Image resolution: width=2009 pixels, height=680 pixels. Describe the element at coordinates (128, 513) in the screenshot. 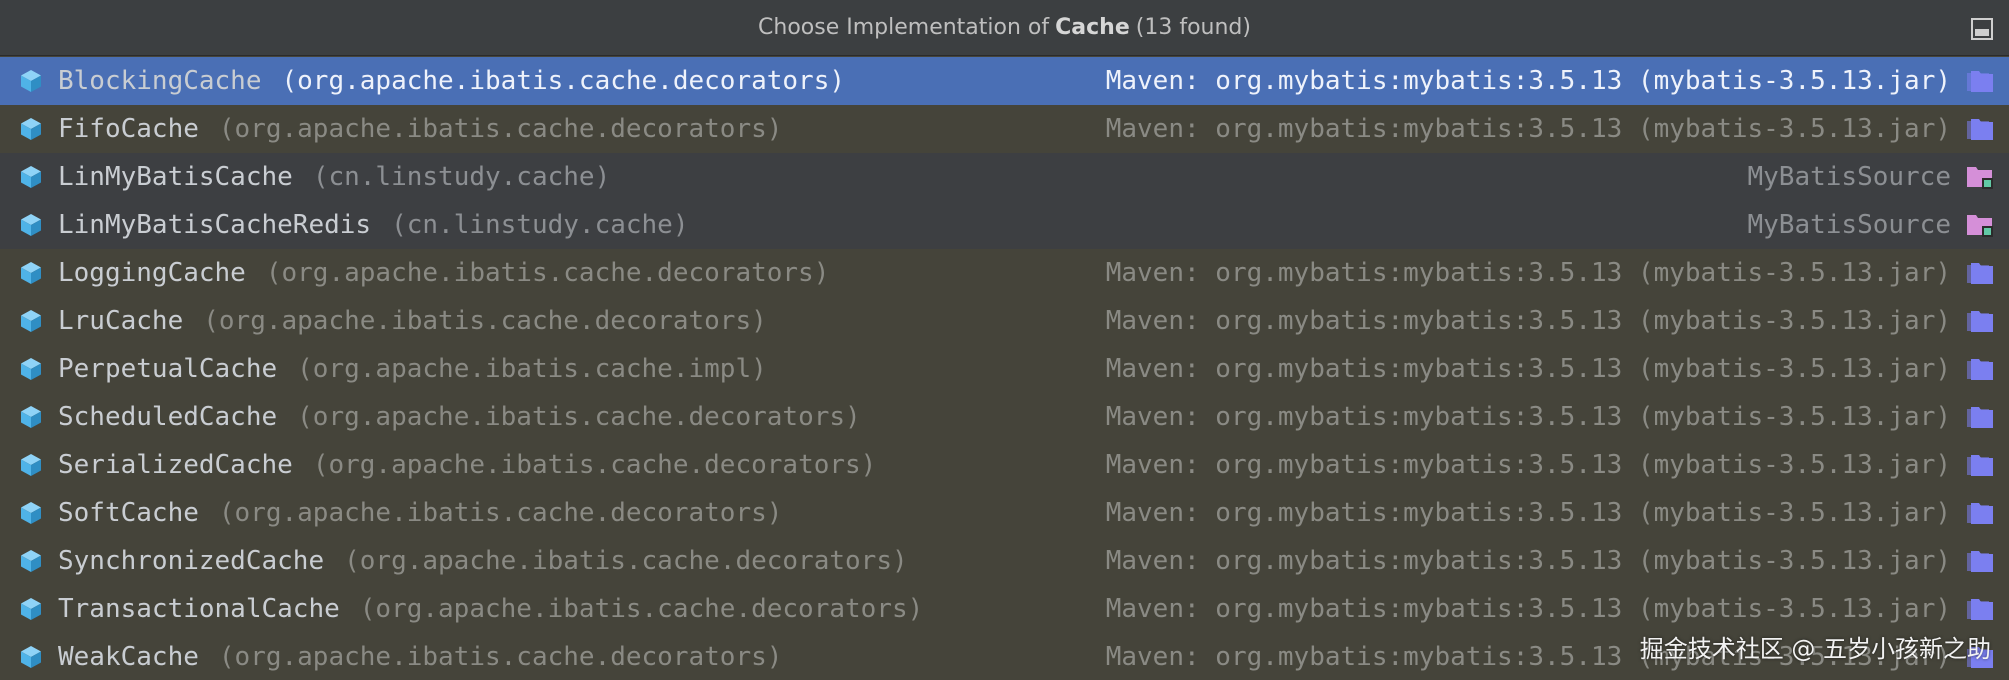

I see `class-name: SoftCache` at that location.